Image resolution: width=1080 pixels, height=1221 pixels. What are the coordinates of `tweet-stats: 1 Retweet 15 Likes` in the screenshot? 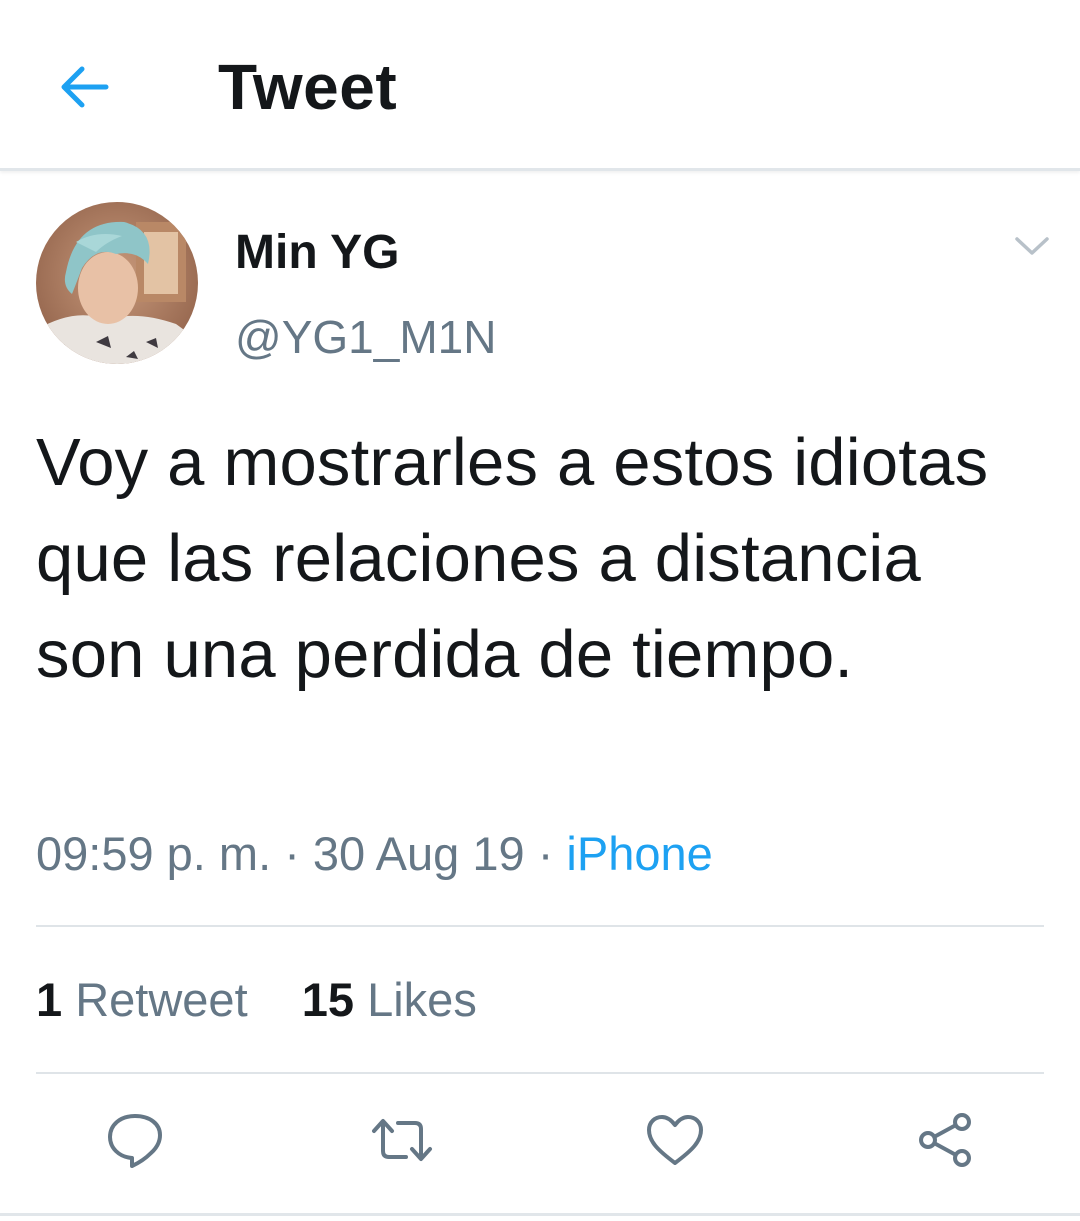 It's located at (256, 999).